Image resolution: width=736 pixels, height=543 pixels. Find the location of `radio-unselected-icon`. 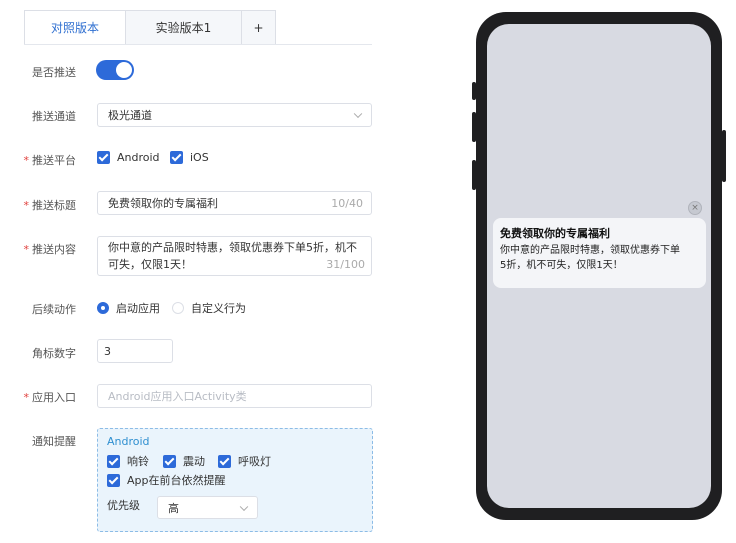

radio-unselected-icon is located at coordinates (178, 308).